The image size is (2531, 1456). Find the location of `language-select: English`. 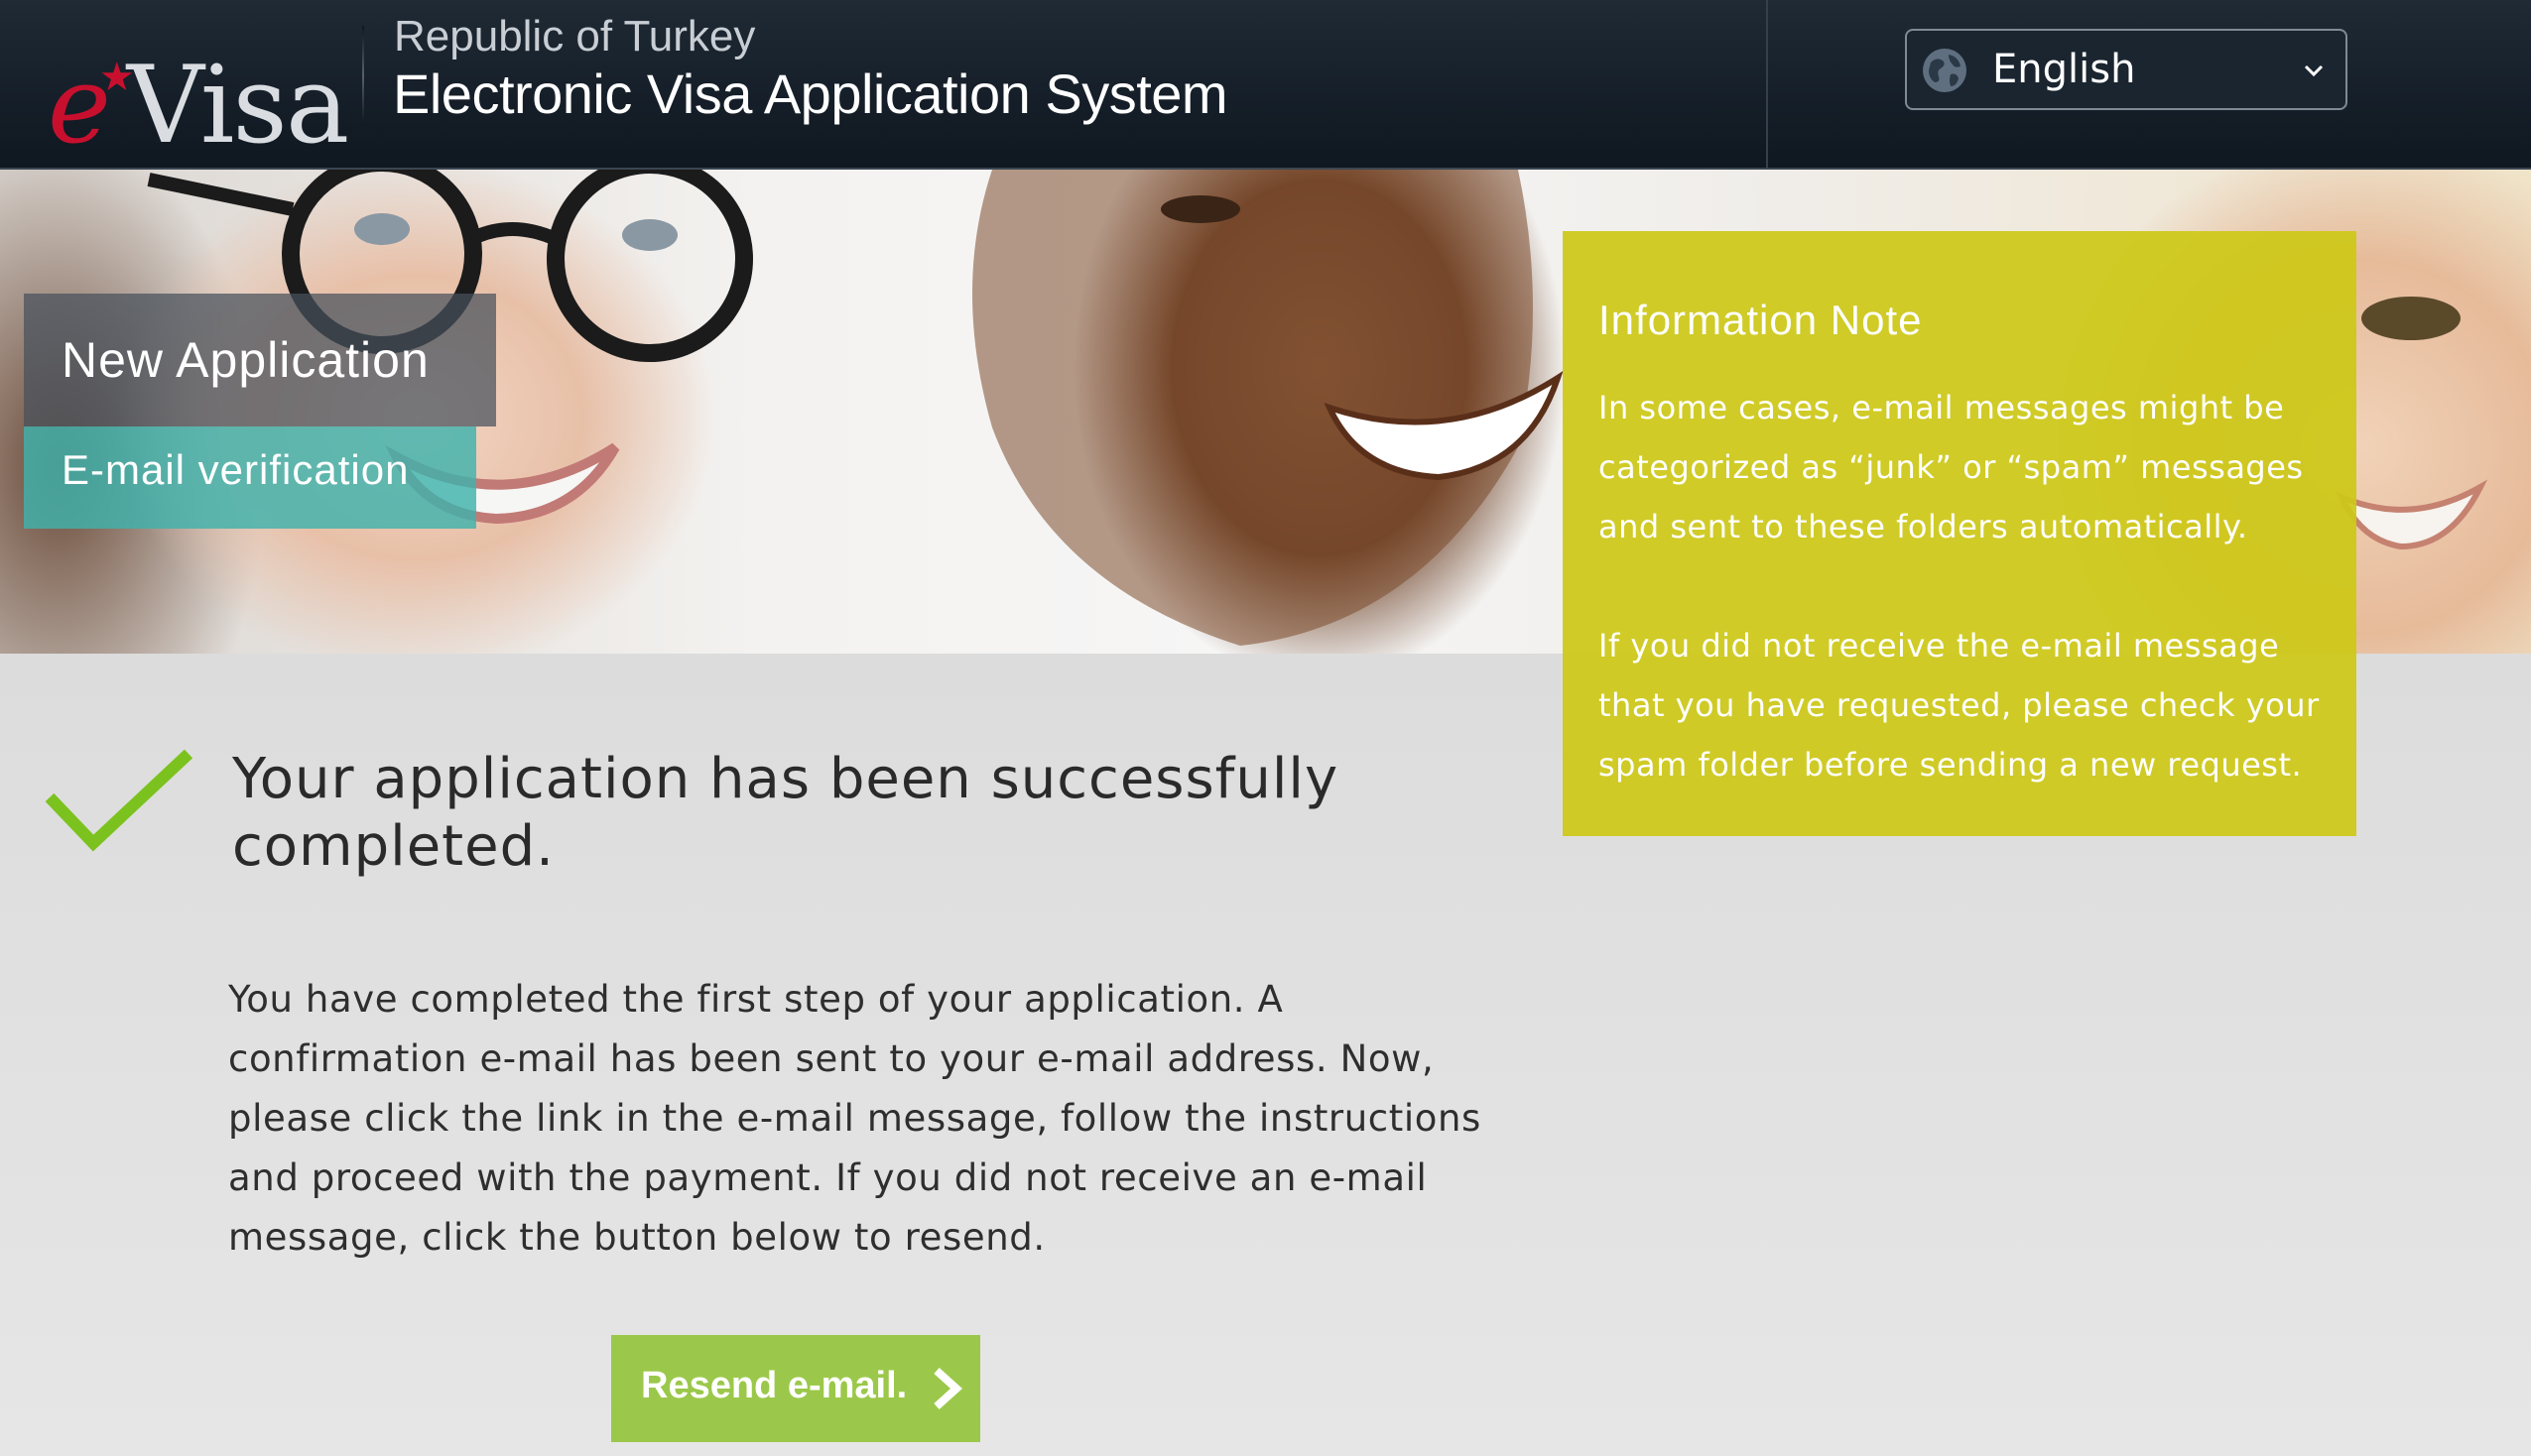

language-select: English is located at coordinates (2126, 69).